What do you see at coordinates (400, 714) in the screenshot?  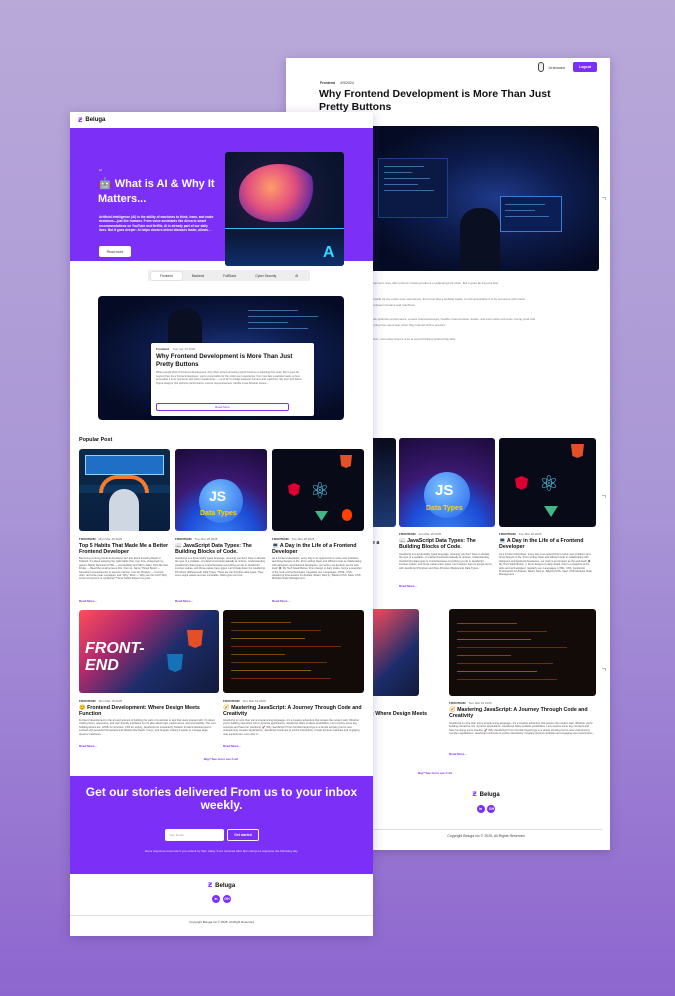 I see `partial-title-left2: : Where Design Meets` at bounding box center [400, 714].